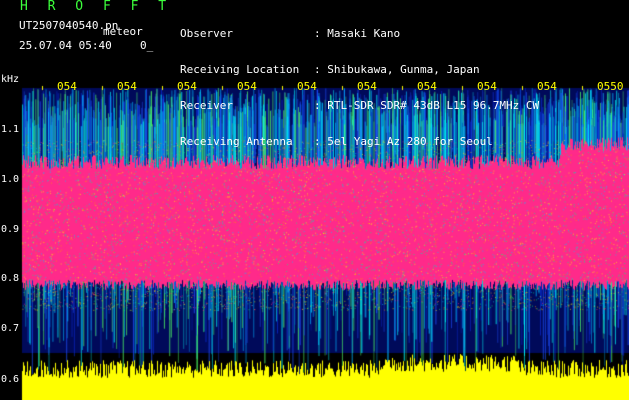 The height and width of the screenshot is (400, 629). Describe the element at coordinates (10, 328) in the screenshot. I see `y-tick-label: 0.7` at that location.